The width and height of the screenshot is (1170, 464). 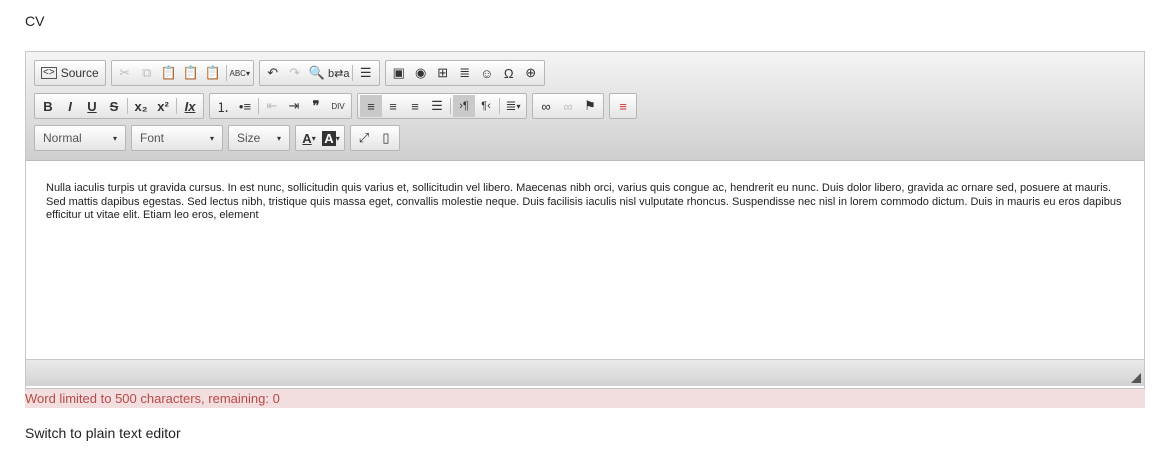 I want to click on basic-styles-group: B I U S x₂ x² Ix, so click(x=119, y=106).